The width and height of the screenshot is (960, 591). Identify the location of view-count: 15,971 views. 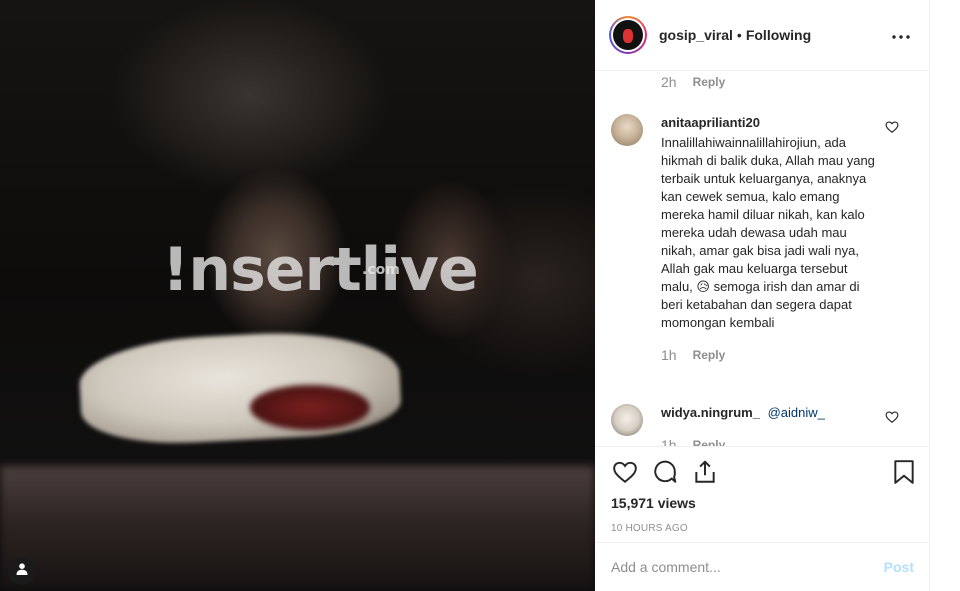
(762, 503).